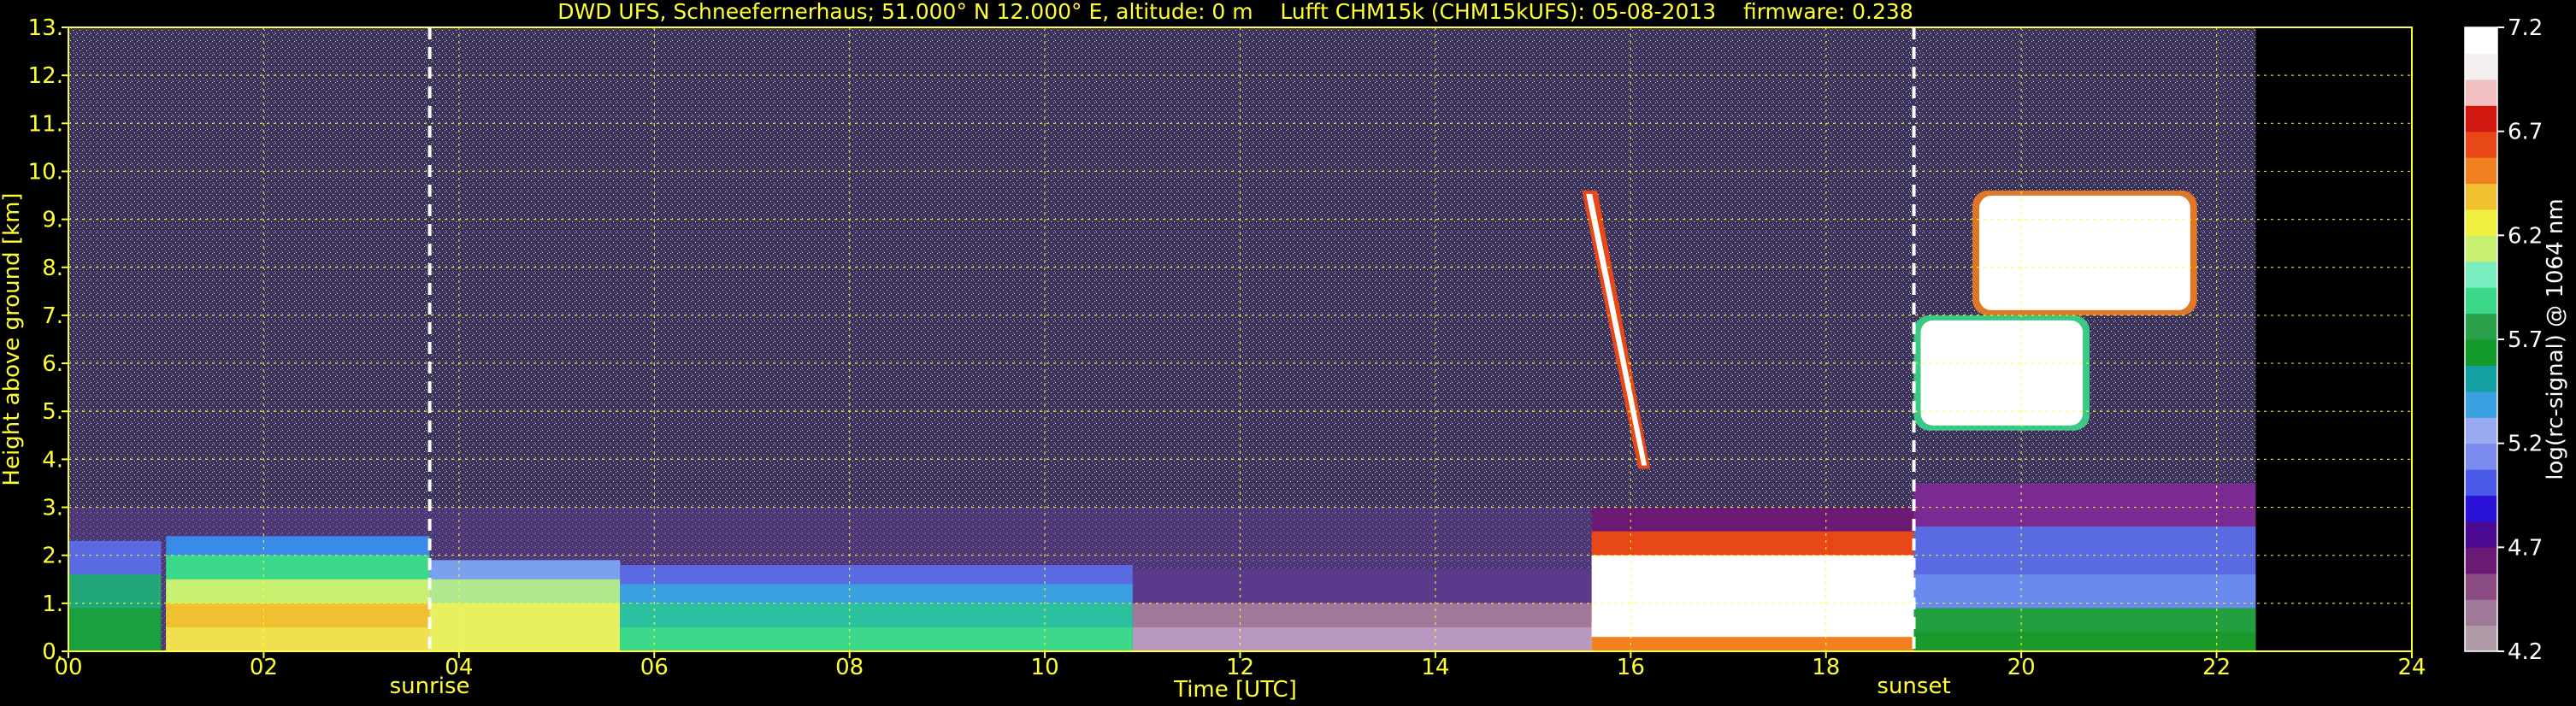 Image resolution: width=2576 pixels, height=706 pixels. I want to click on x-tick-label: 08, so click(849, 667).